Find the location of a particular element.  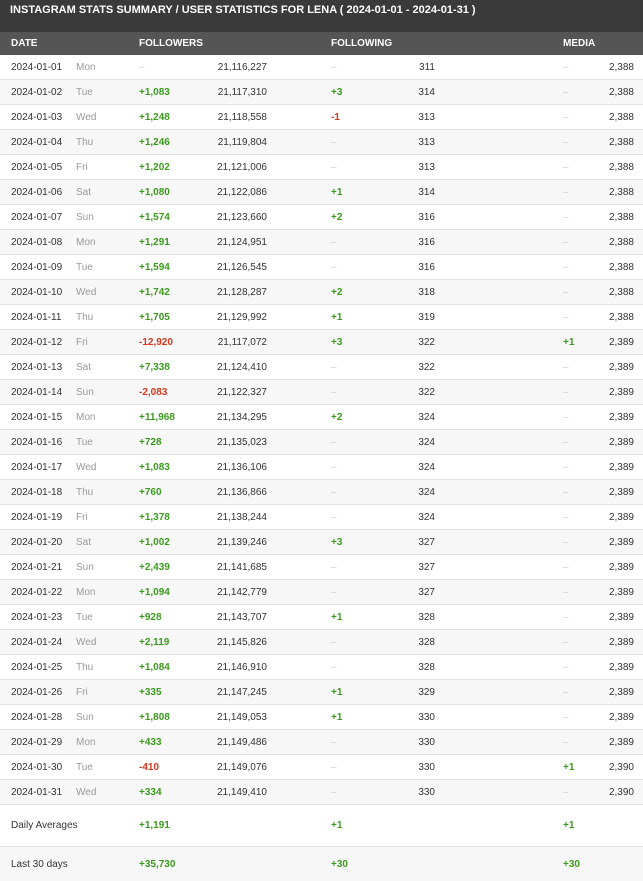

row-followers-total: 21,124,951 is located at coordinates (241, 242).